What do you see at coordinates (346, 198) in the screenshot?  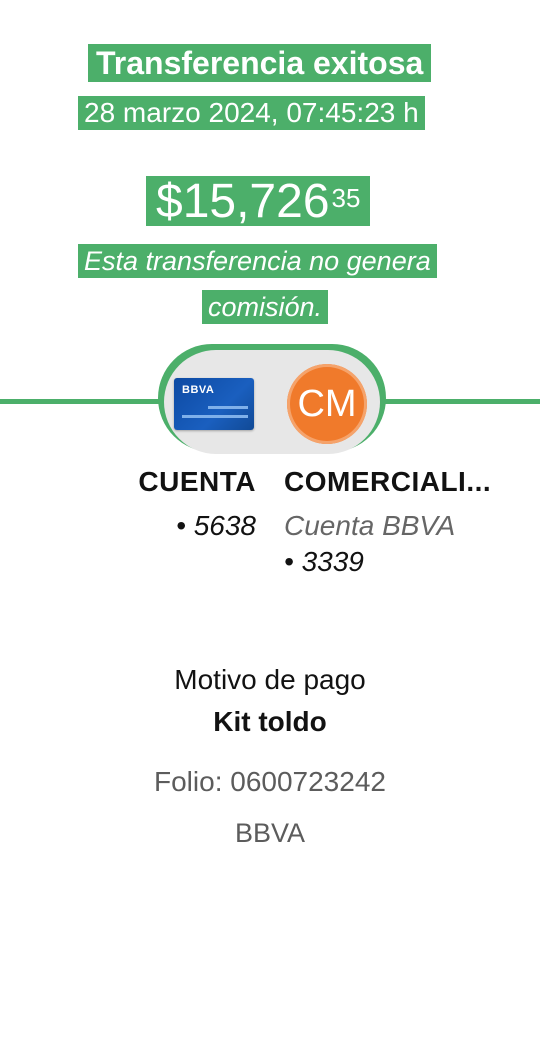 I see `amount-cents: 35` at bounding box center [346, 198].